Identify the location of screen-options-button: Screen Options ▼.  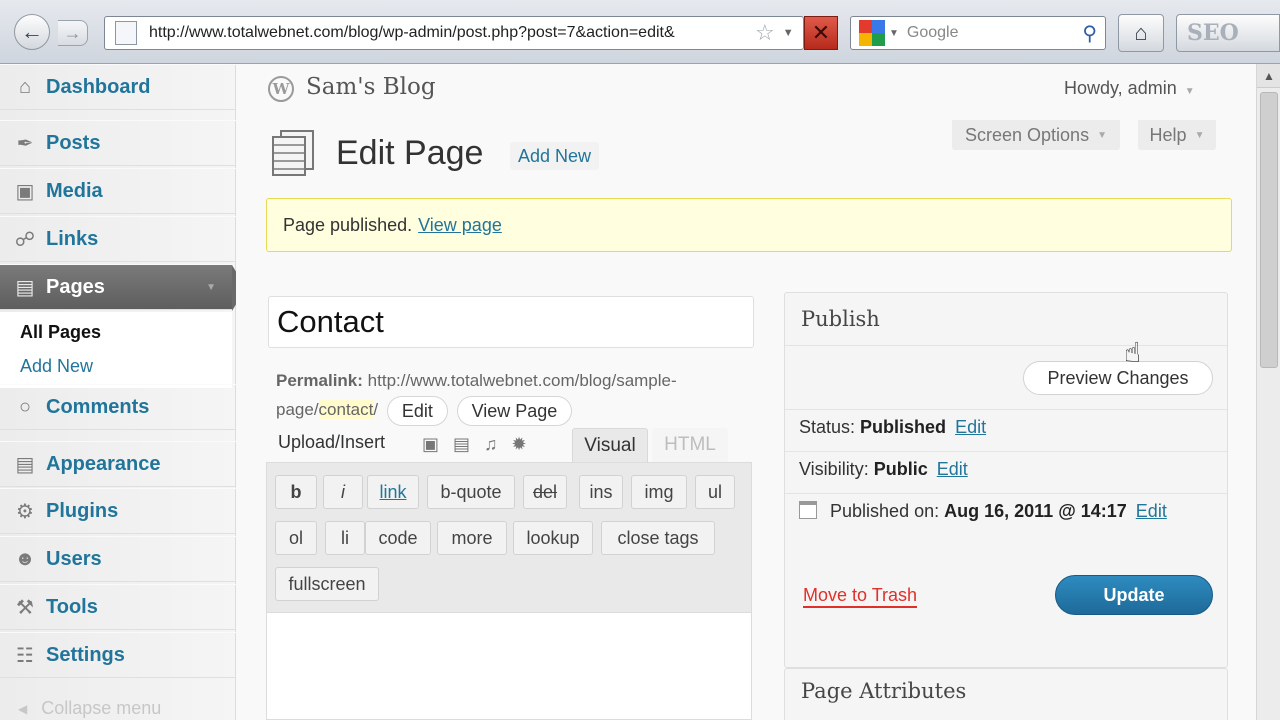
(1036, 135).